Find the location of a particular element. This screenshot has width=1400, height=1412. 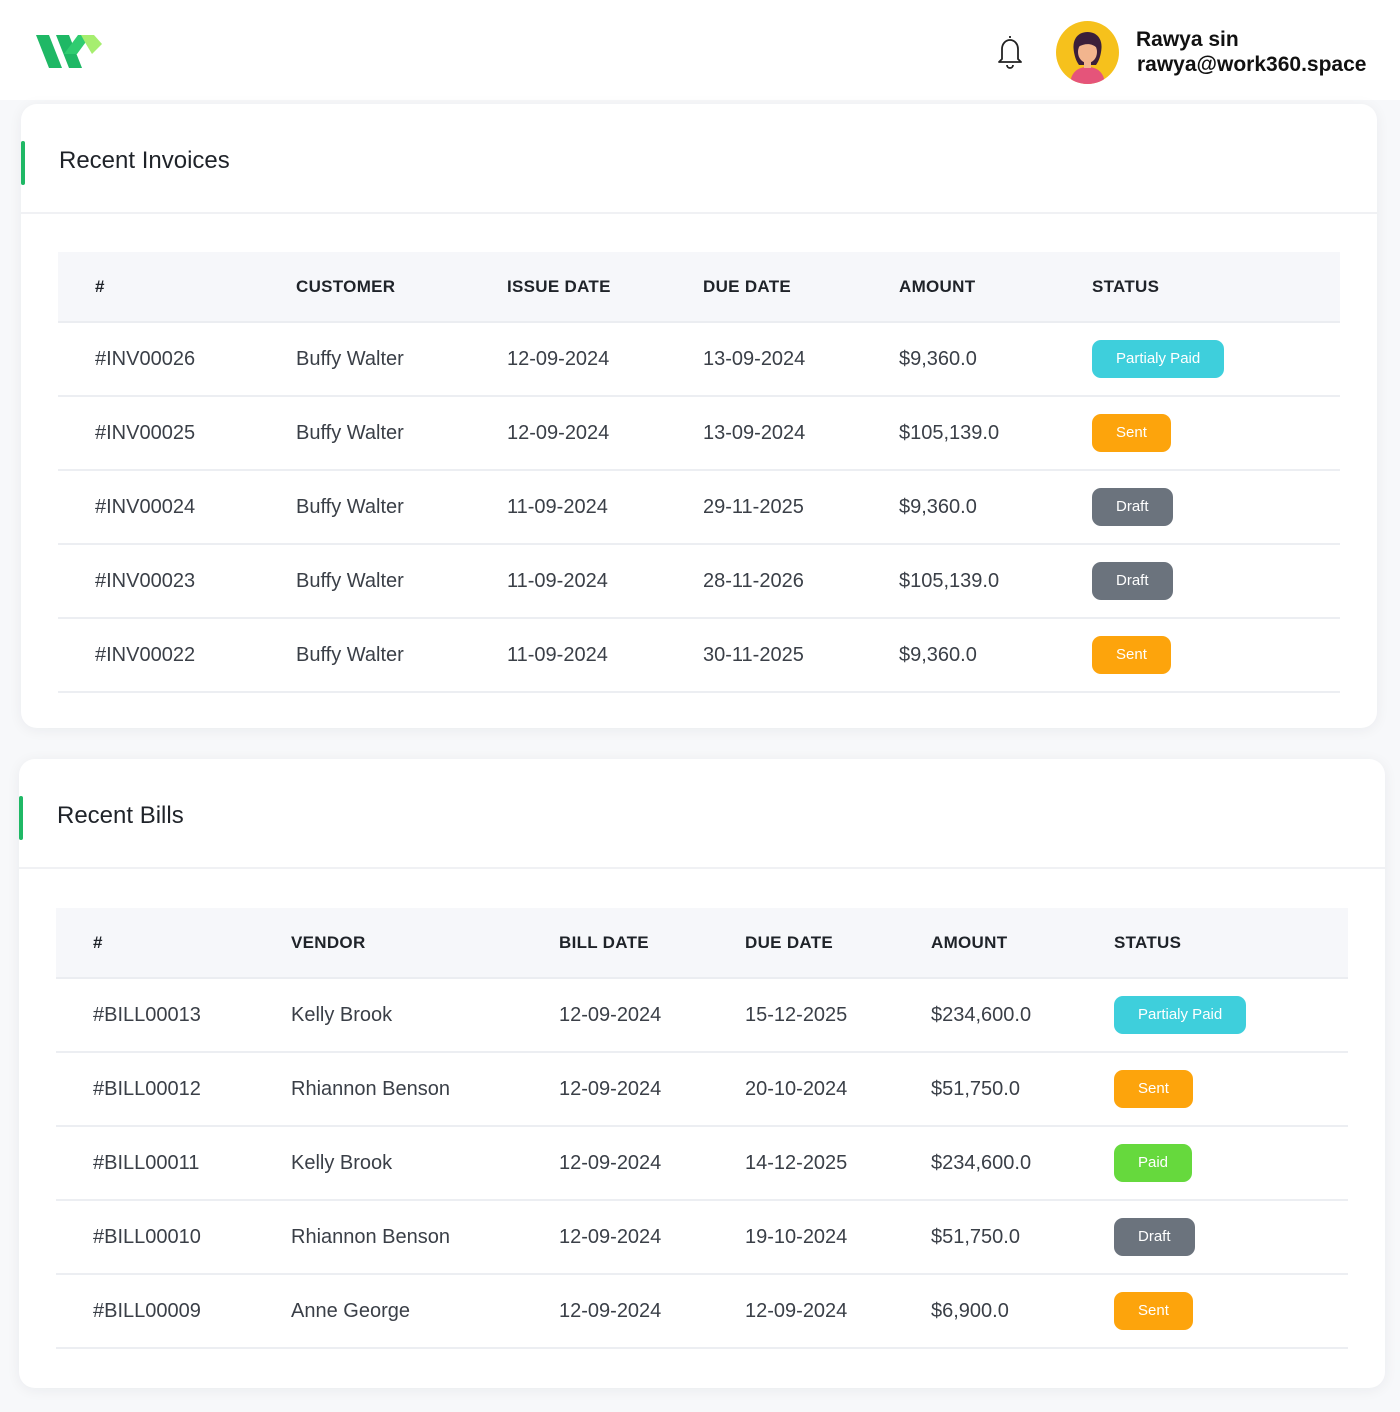

bill-number: #BILL00010 is located at coordinates (173, 1237).